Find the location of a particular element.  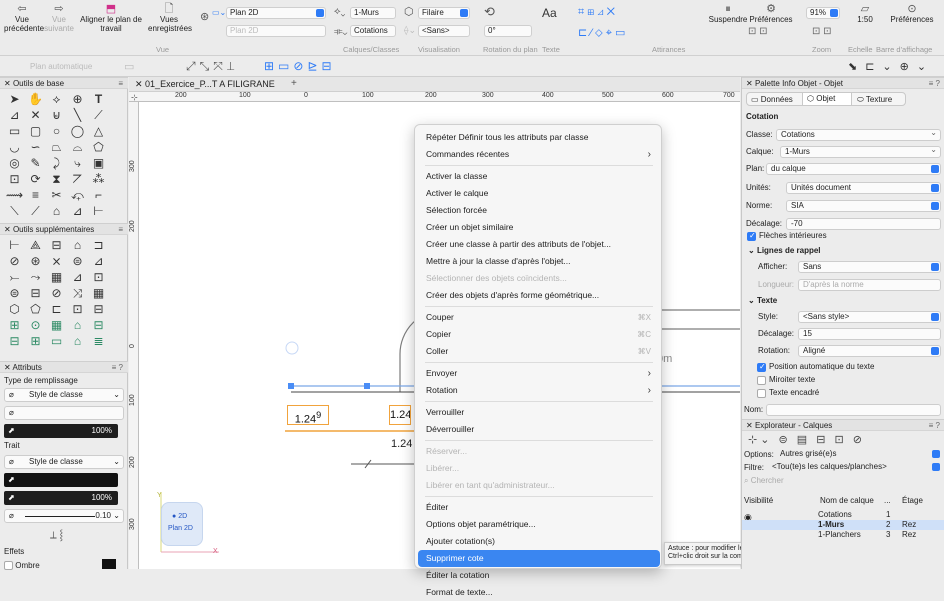

menu-item: Ajouter cotation(s) is located at coordinates (539, 541).